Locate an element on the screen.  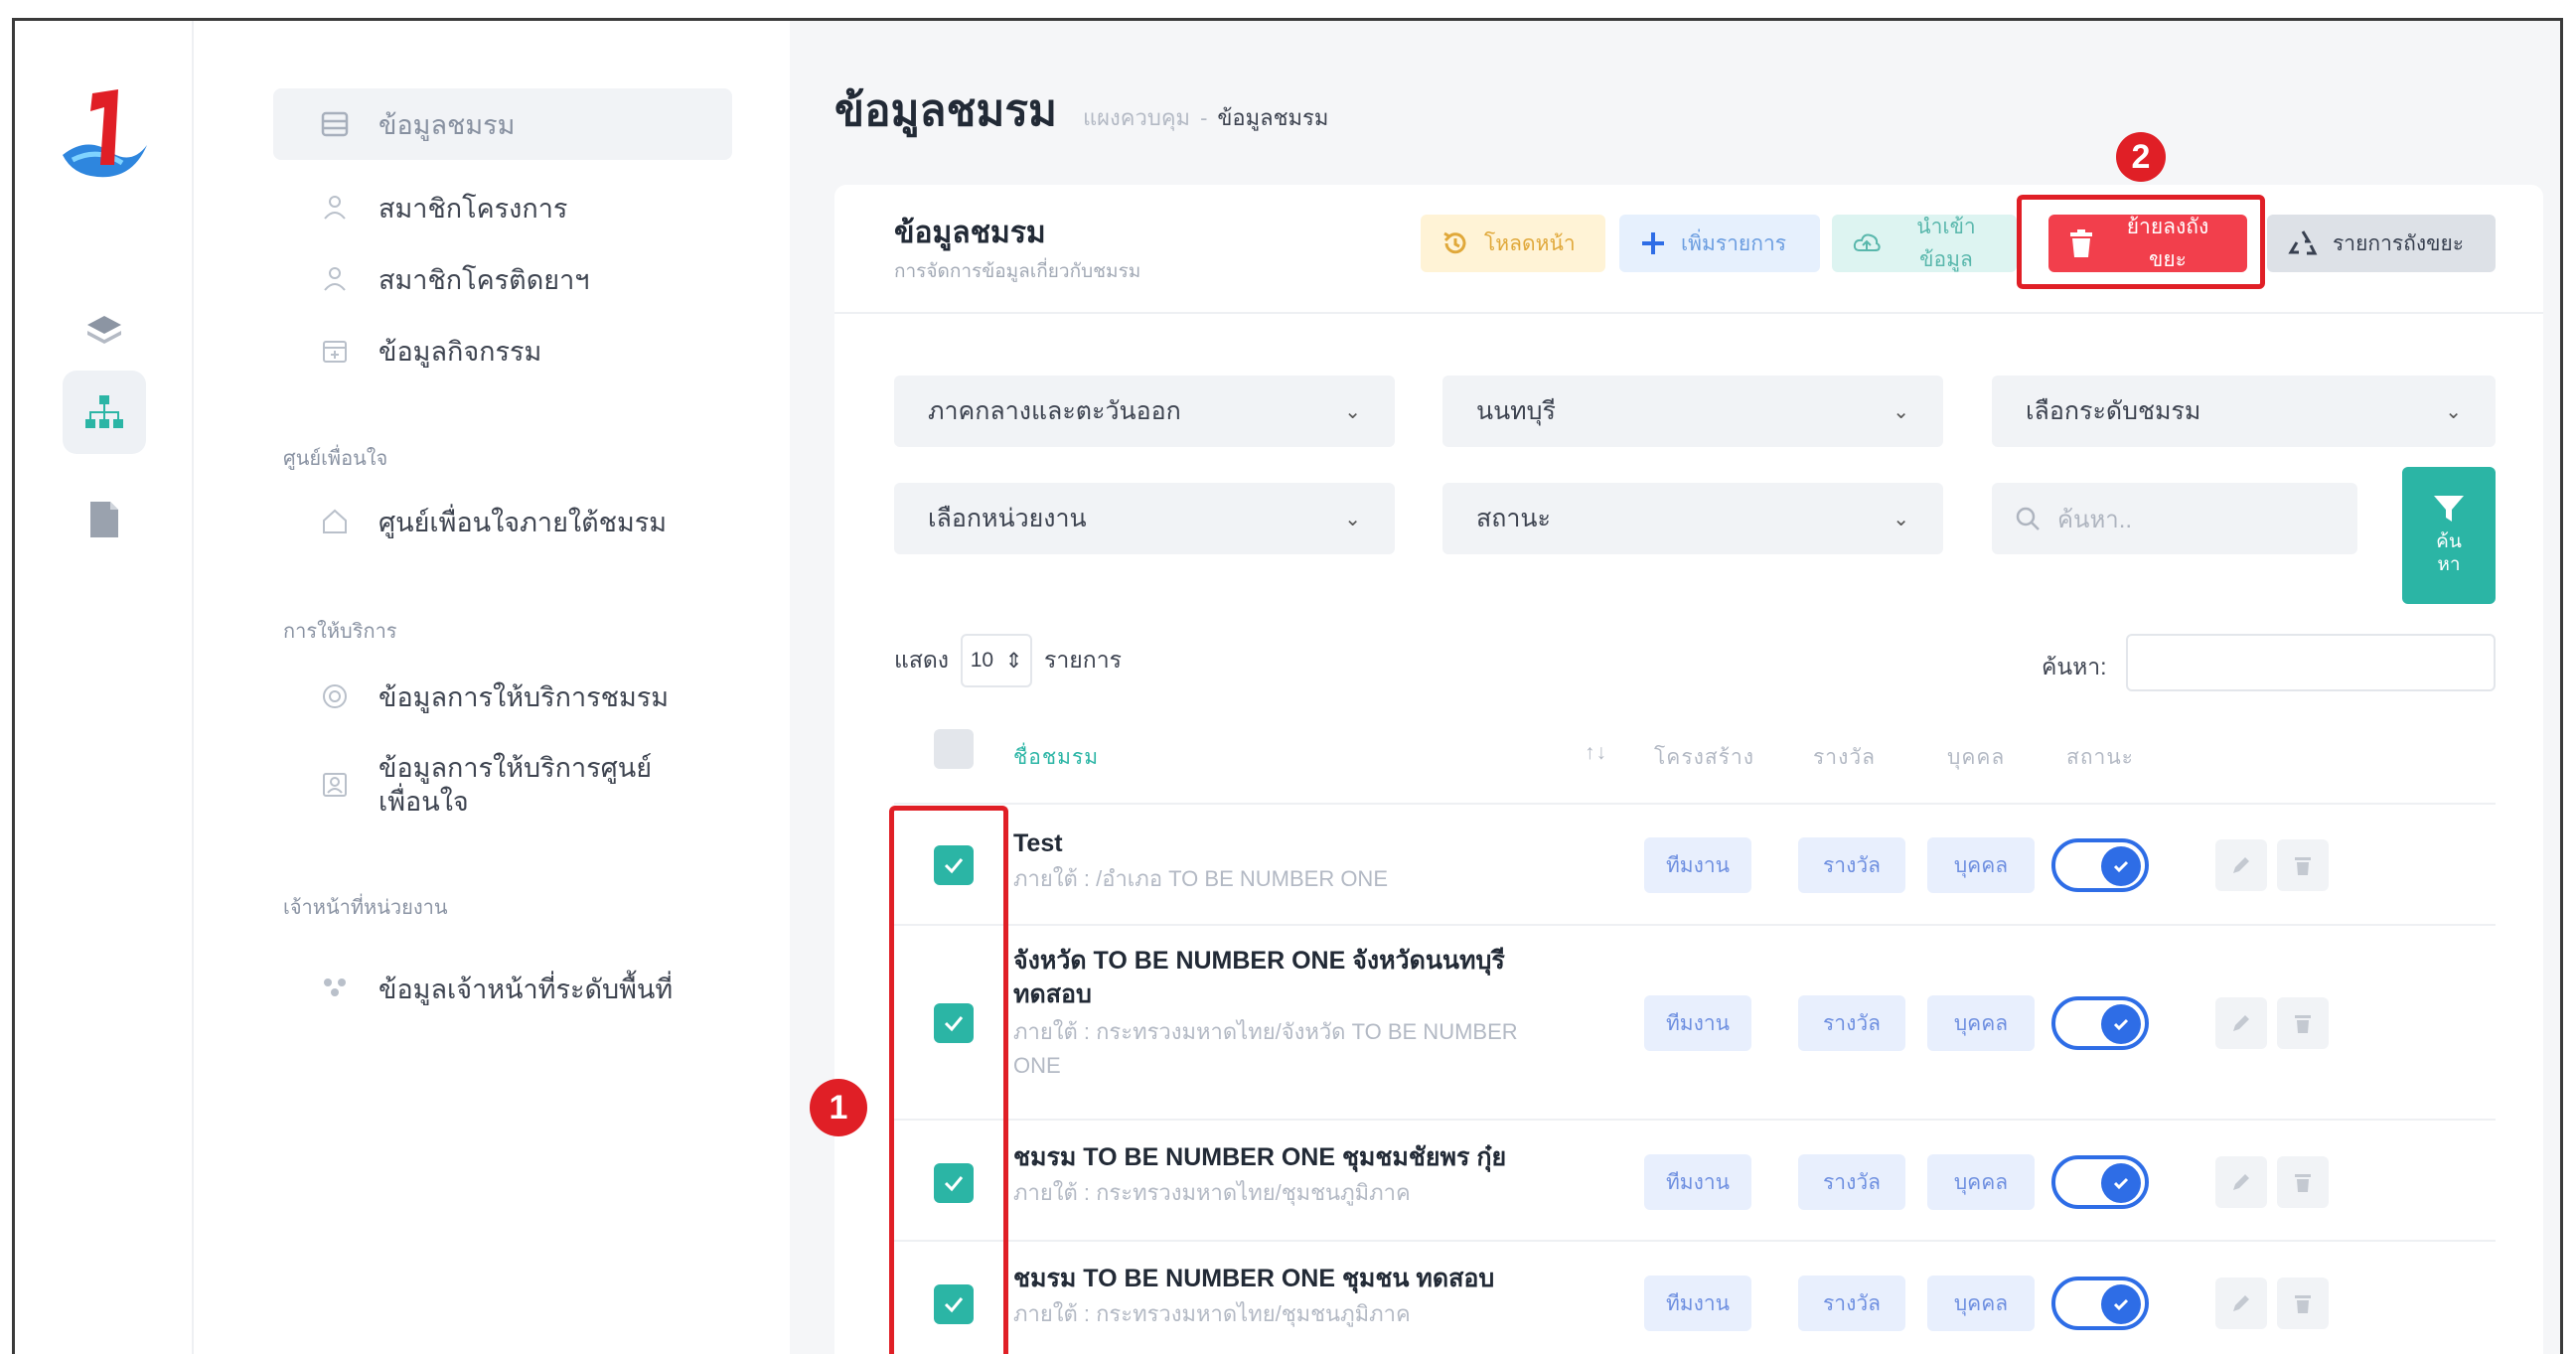
sort-icon: ↑↓ is located at coordinates (1596, 753).